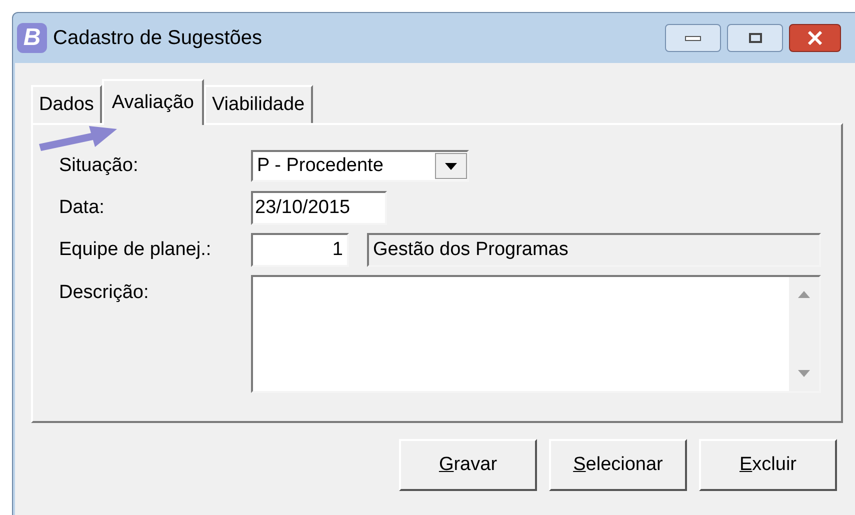  I want to click on field-label: Equipe de planej.:, so click(135, 250).